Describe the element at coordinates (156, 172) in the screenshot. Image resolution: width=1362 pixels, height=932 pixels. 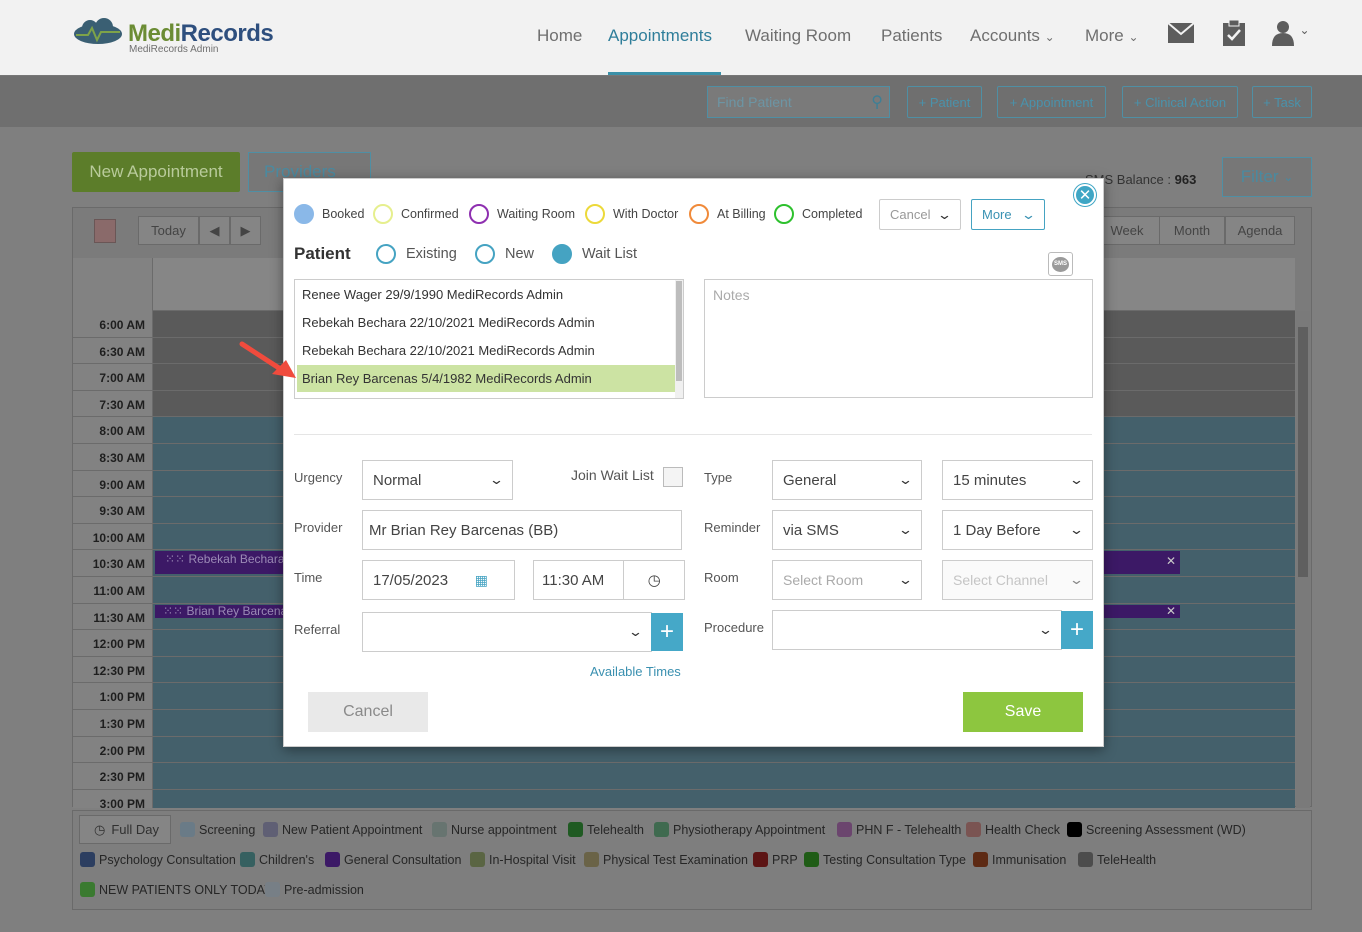
I see `new-appointment-button: New Appointment` at that location.